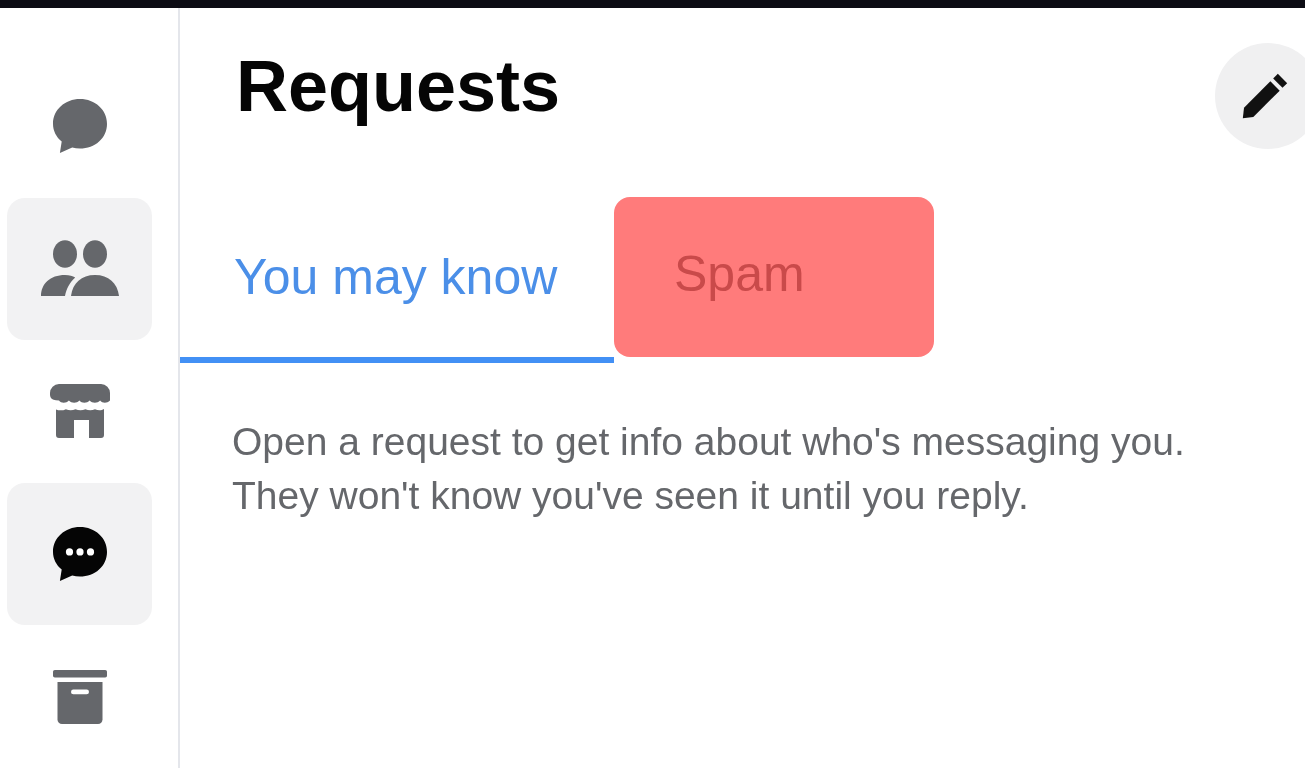 The width and height of the screenshot is (1305, 768). Describe the element at coordinates (79, 268) in the screenshot. I see `people-nav-button` at that location.